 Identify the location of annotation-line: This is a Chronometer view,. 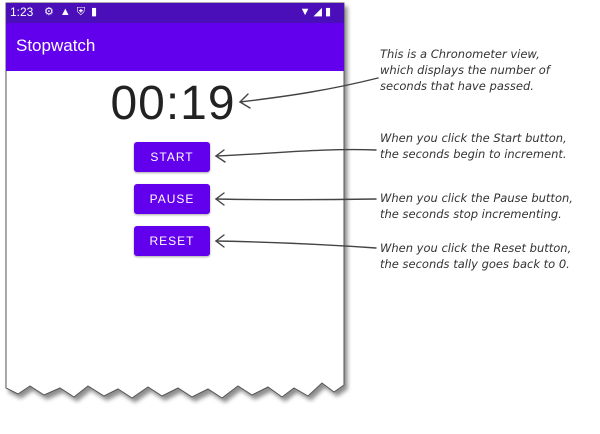
(460, 54).